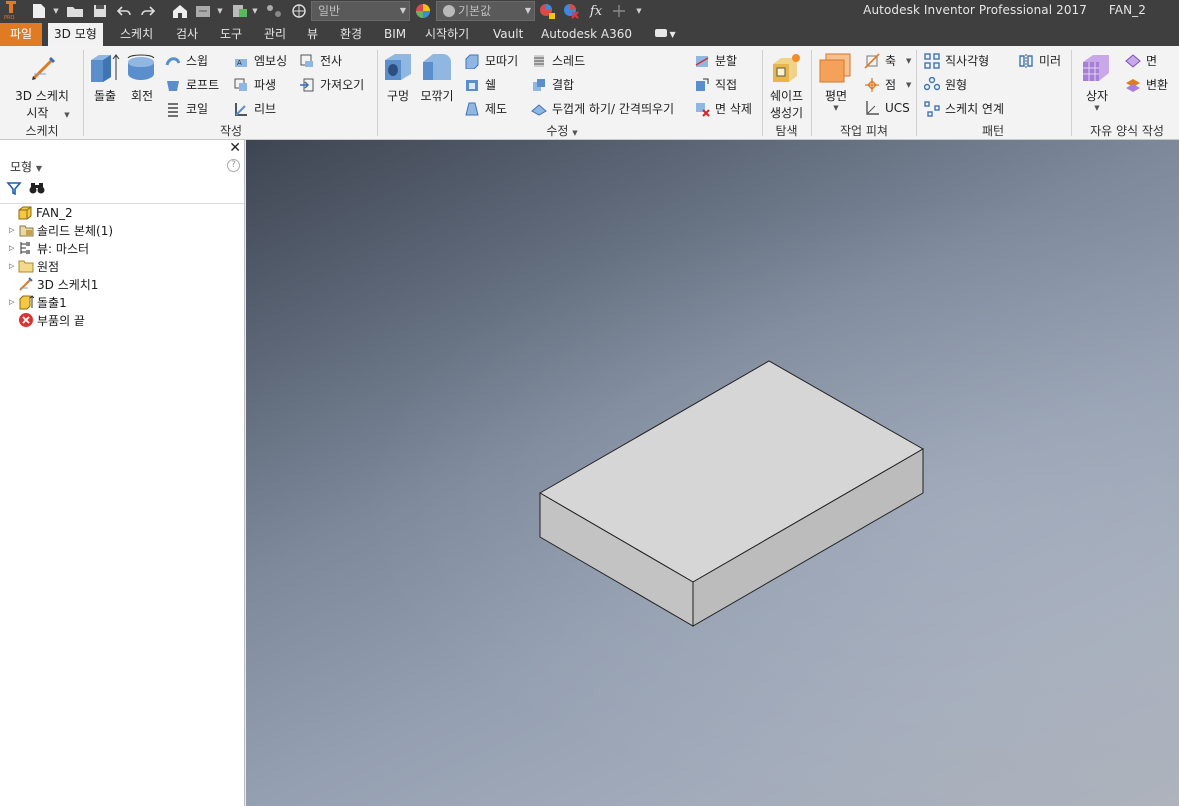 This screenshot has width=1179, height=806. Describe the element at coordinates (275, 34) in the screenshot. I see `tab-manage: 관리` at that location.